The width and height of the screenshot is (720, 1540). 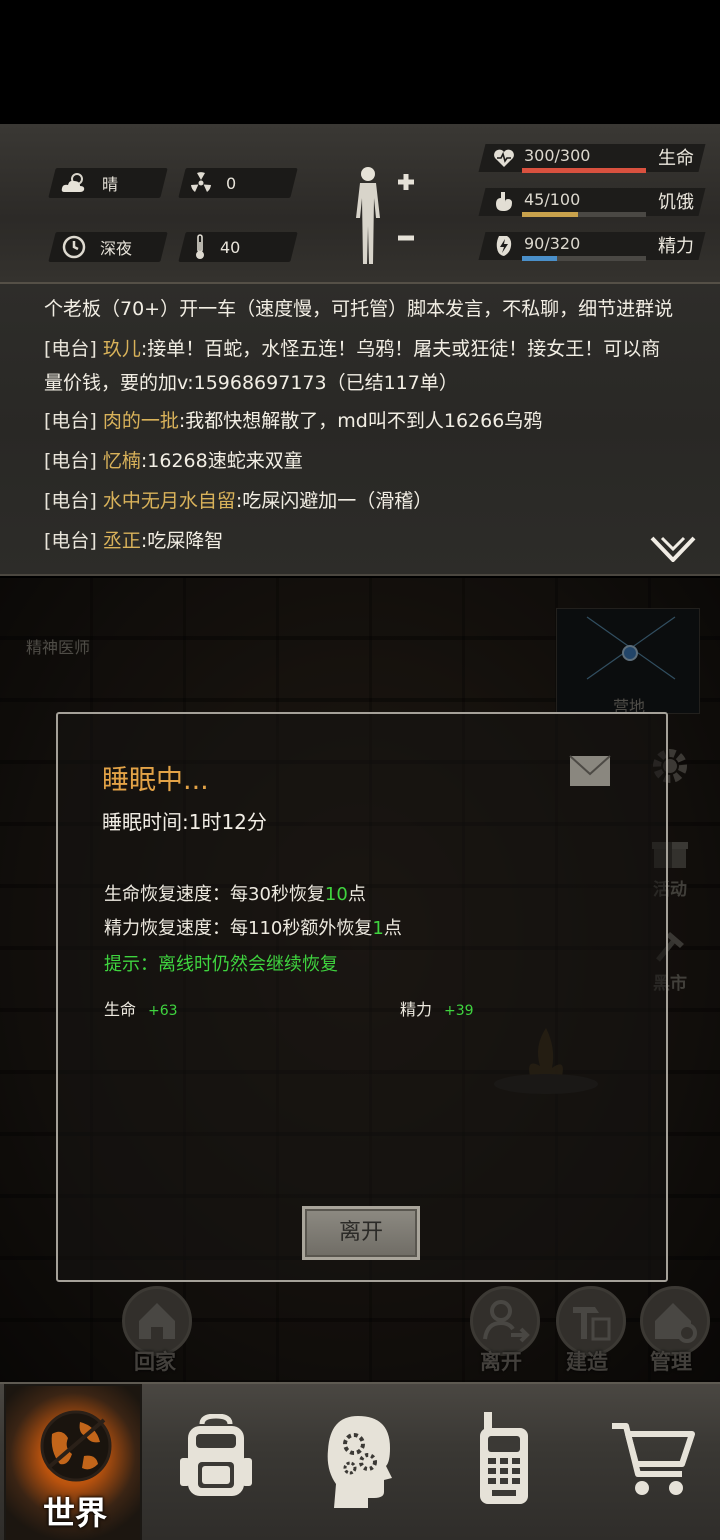 I want to click on bottom-tab-bar: 世界, so click(x=360, y=1461).